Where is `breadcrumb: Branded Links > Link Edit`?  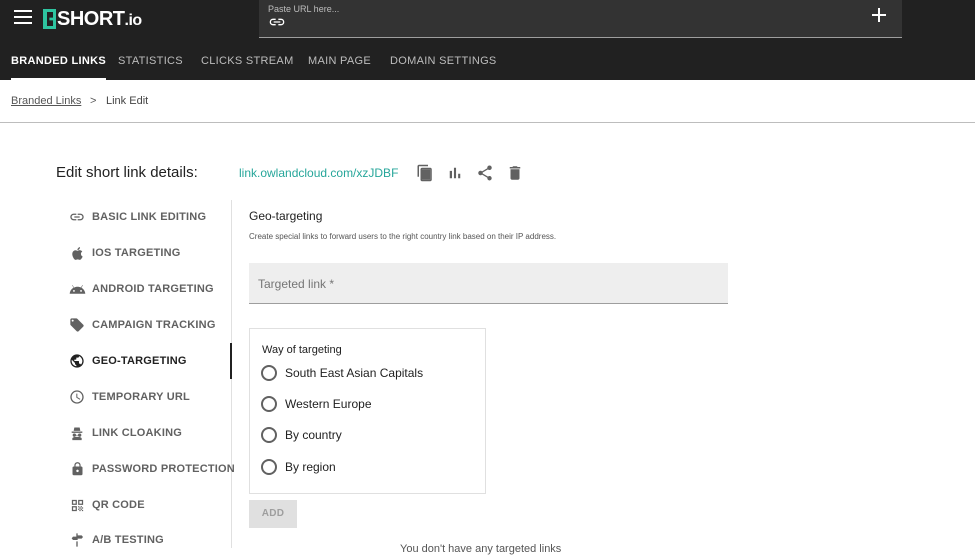
breadcrumb: Branded Links > Link Edit is located at coordinates (487, 101).